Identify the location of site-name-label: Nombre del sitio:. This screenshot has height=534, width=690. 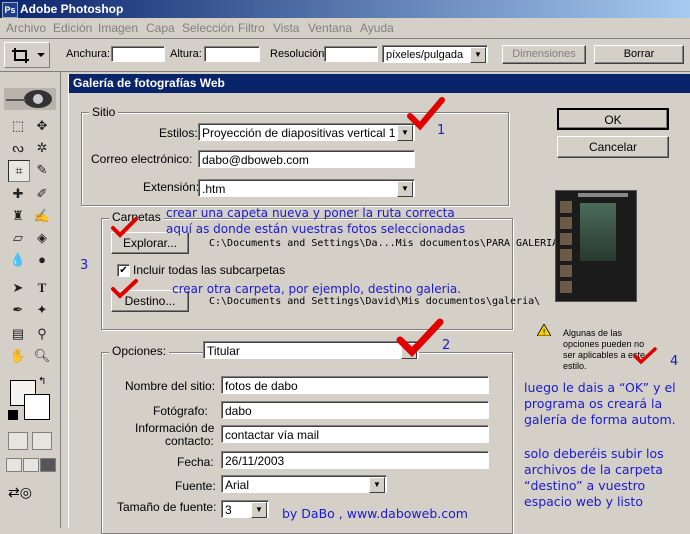
(170, 386).